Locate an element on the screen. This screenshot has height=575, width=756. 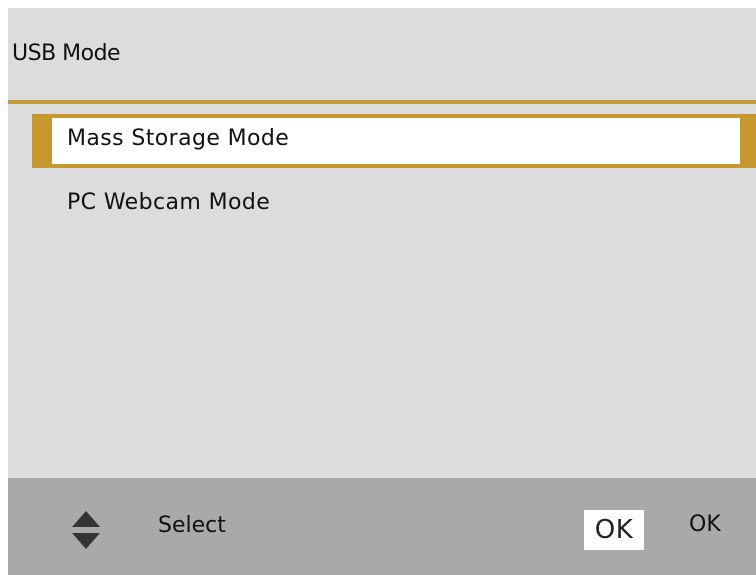
menu-item-label: PC Webcam Mode is located at coordinates (169, 202).